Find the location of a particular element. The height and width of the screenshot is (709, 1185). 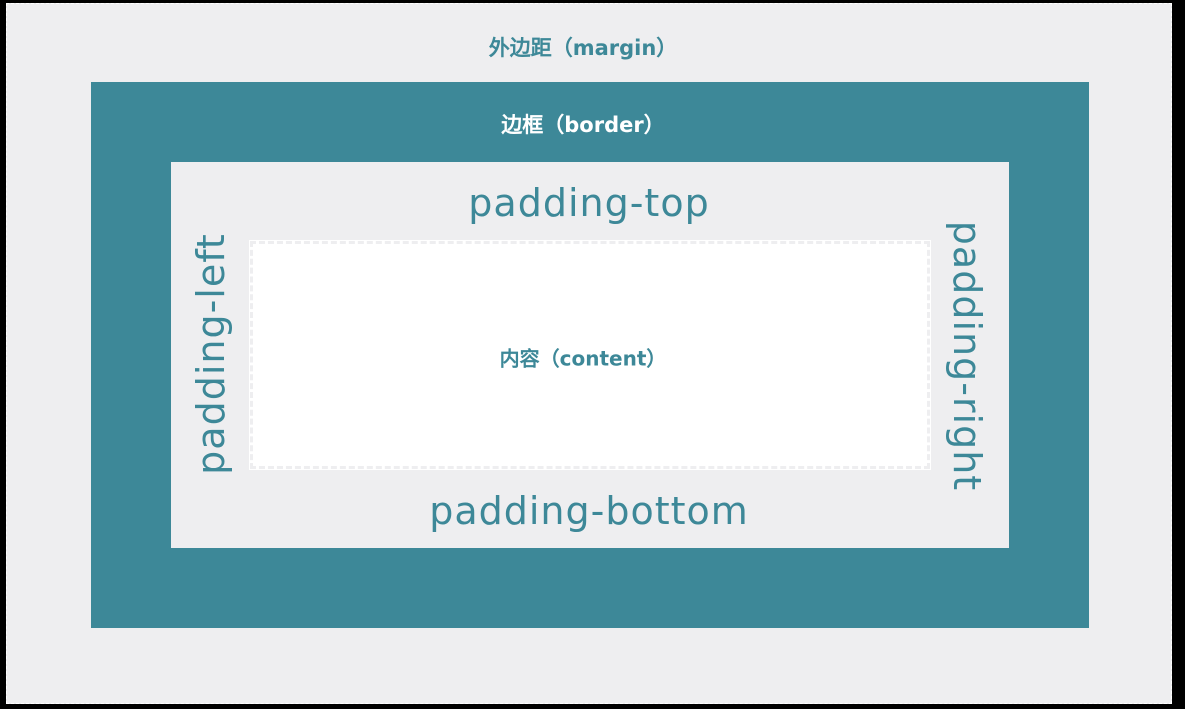

padding-left-label: padding-left is located at coordinates (211, 354).